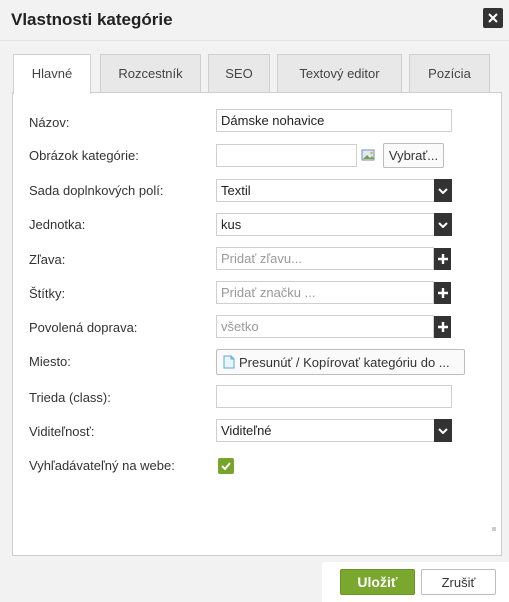 The width and height of the screenshot is (509, 602). What do you see at coordinates (334, 224) in the screenshot?
I see `unit-select: kus` at bounding box center [334, 224].